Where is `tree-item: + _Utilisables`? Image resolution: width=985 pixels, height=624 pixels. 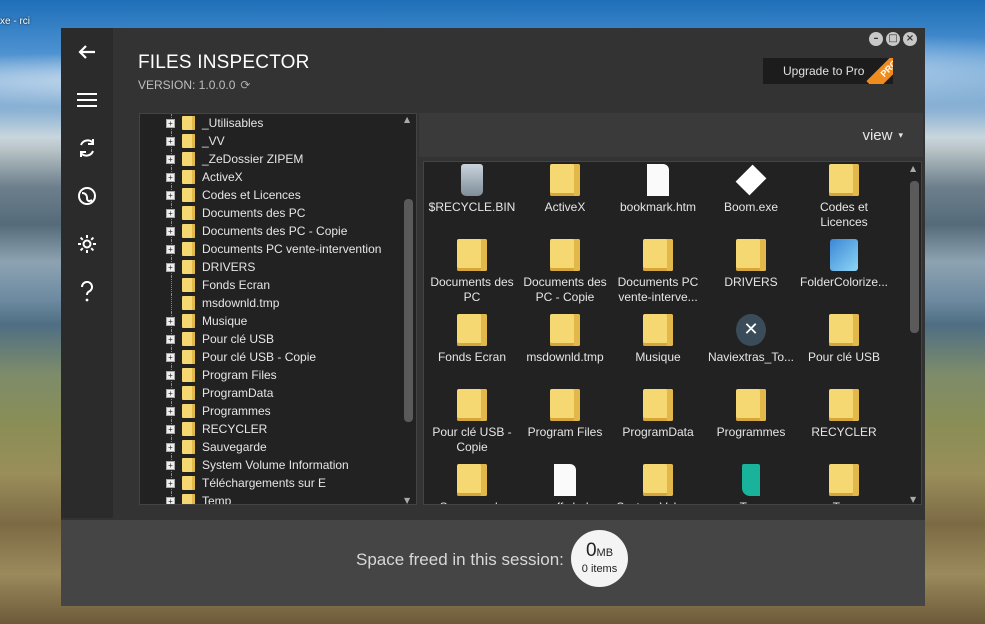
tree-item: + _Utilisables is located at coordinates (272, 123).